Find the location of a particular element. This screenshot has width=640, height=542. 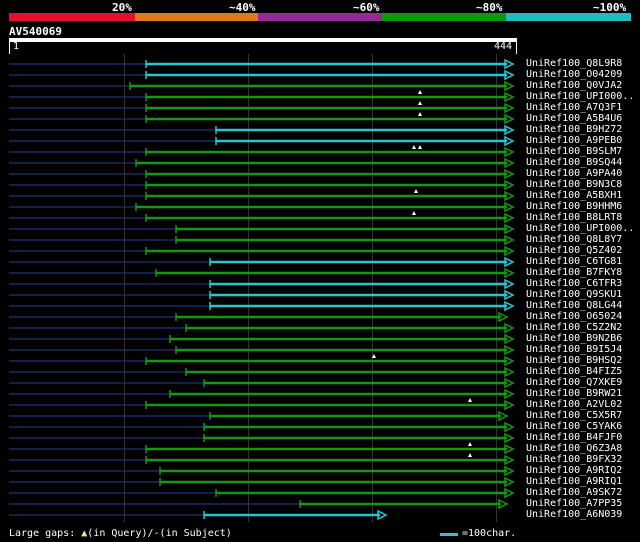

legend: Large gaps: ▲(in Query)/-(in Subject) is located at coordinates (120, 533).